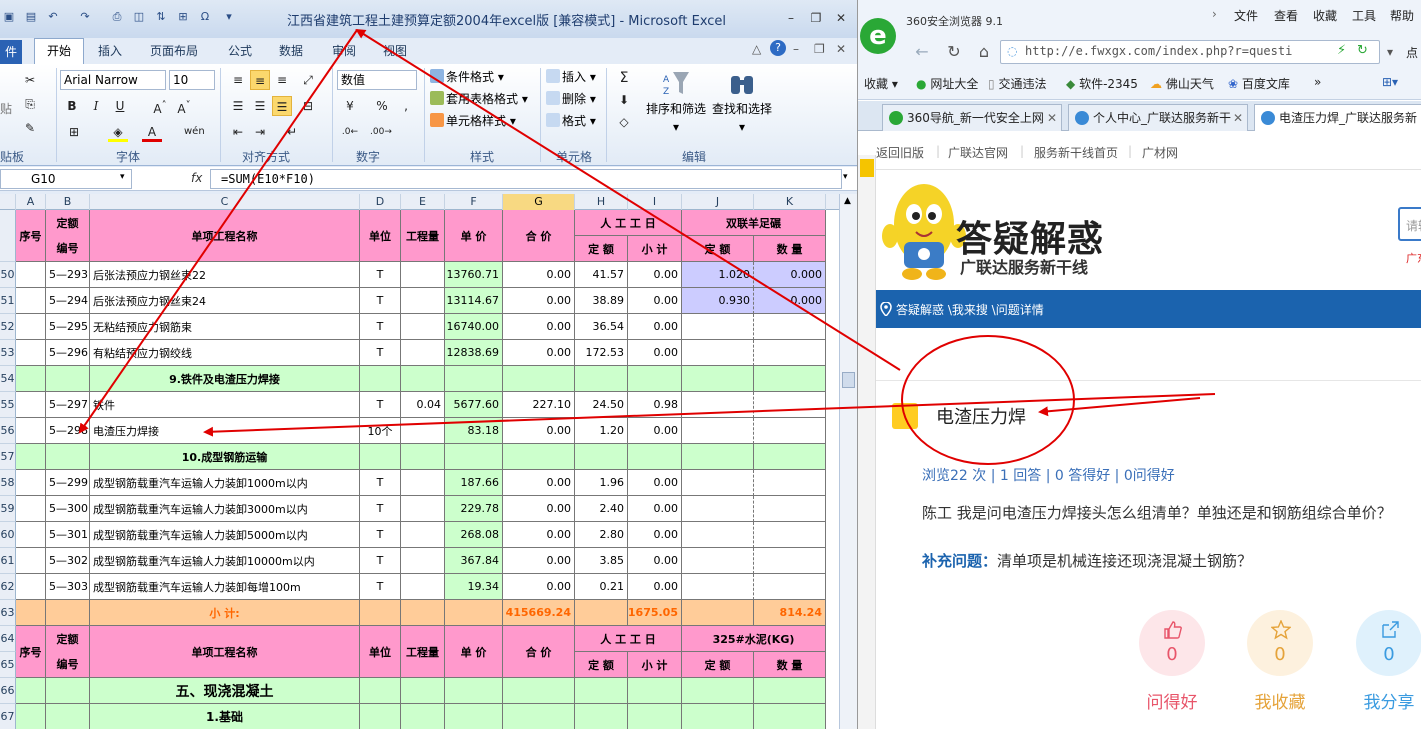  Describe the element at coordinates (601, 202) in the screenshot. I see `column-header: H` at that location.